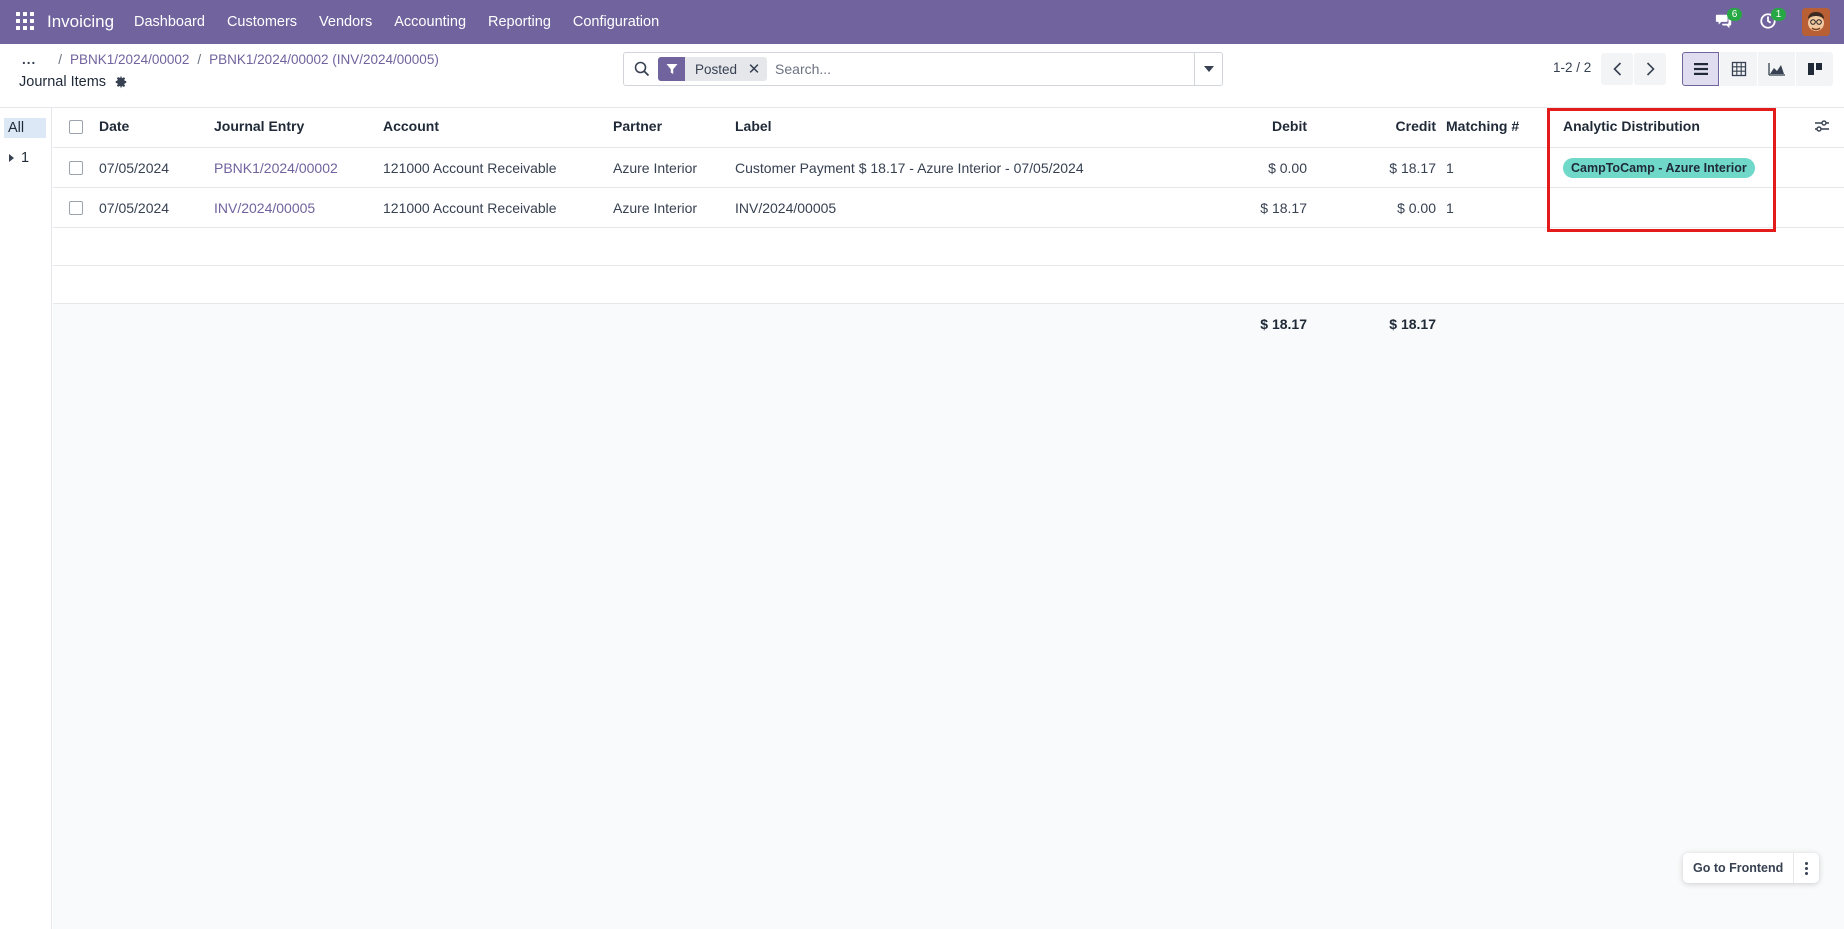 Image resolution: width=1844 pixels, height=929 pixels. I want to click on apps-menu-icon, so click(25, 21).